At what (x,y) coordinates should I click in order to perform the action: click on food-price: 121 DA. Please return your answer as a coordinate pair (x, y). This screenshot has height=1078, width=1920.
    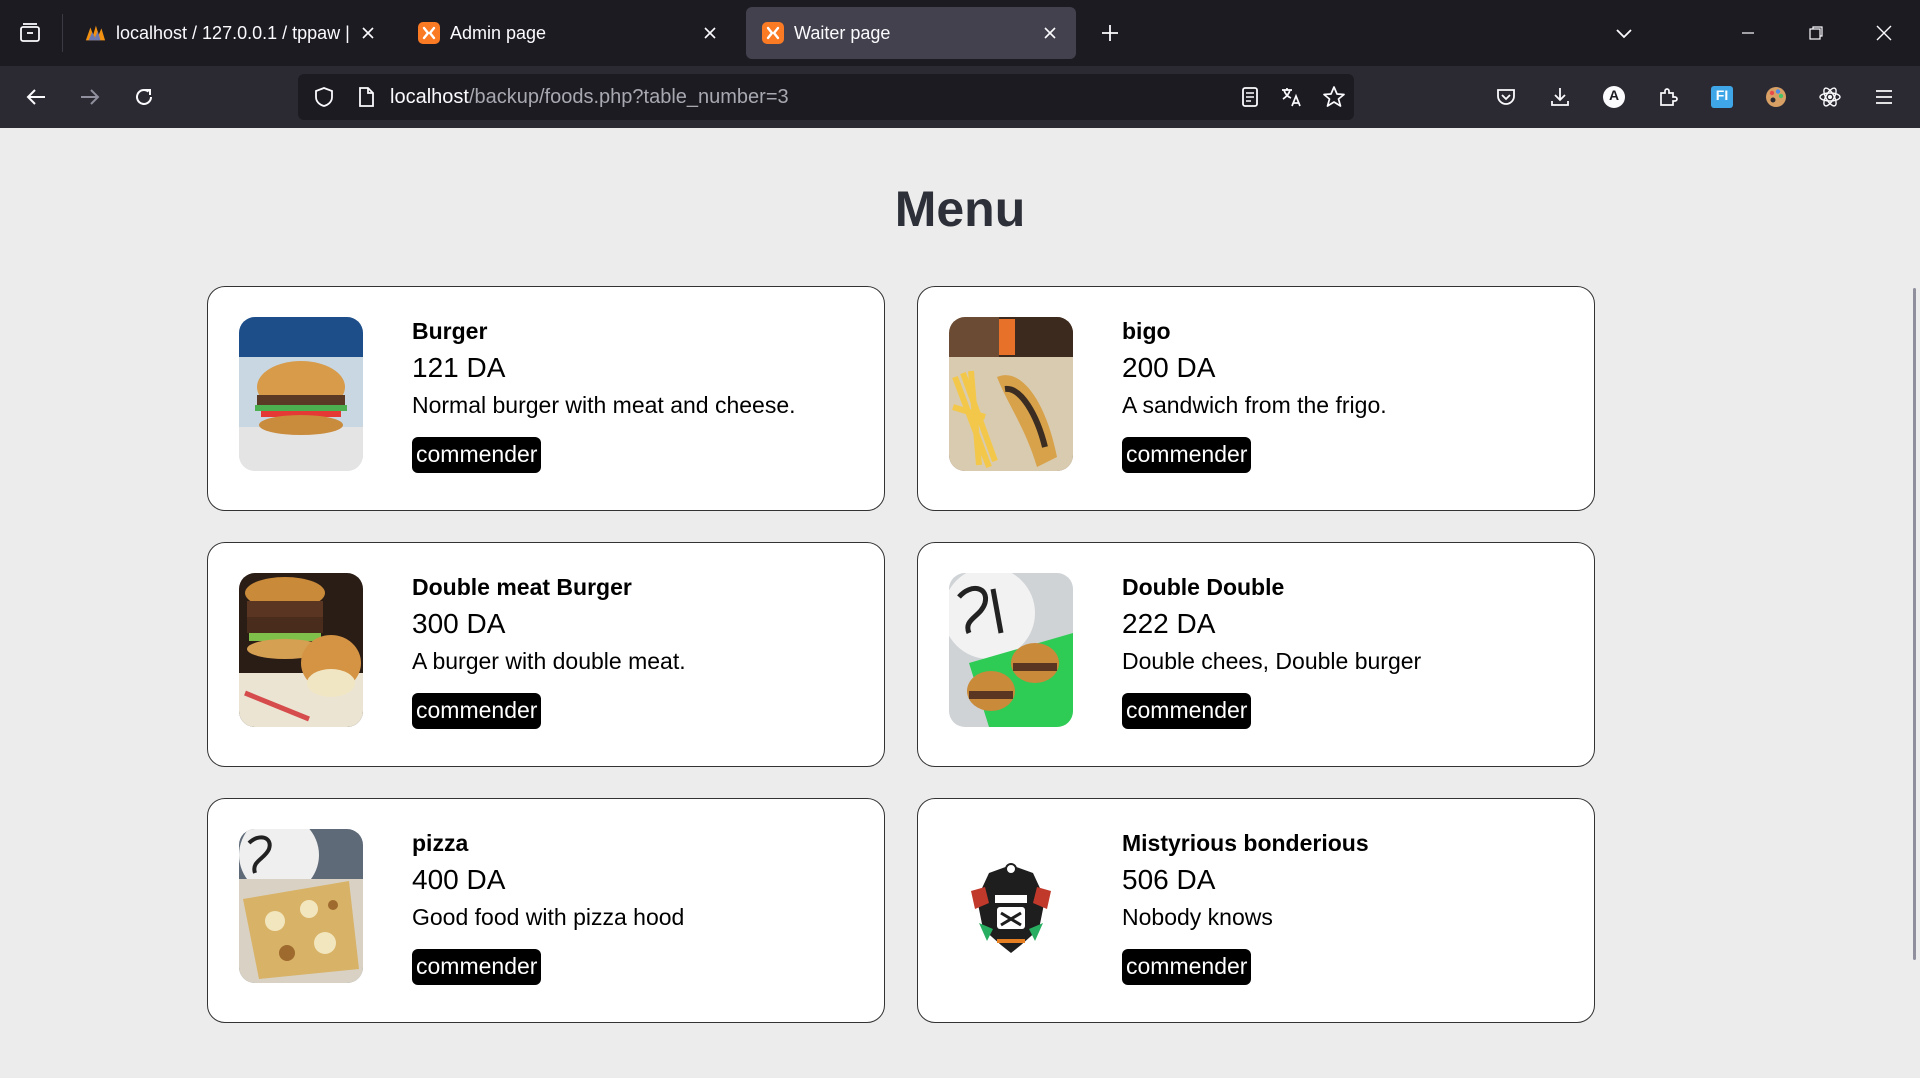
    Looking at the image, I should click on (459, 367).